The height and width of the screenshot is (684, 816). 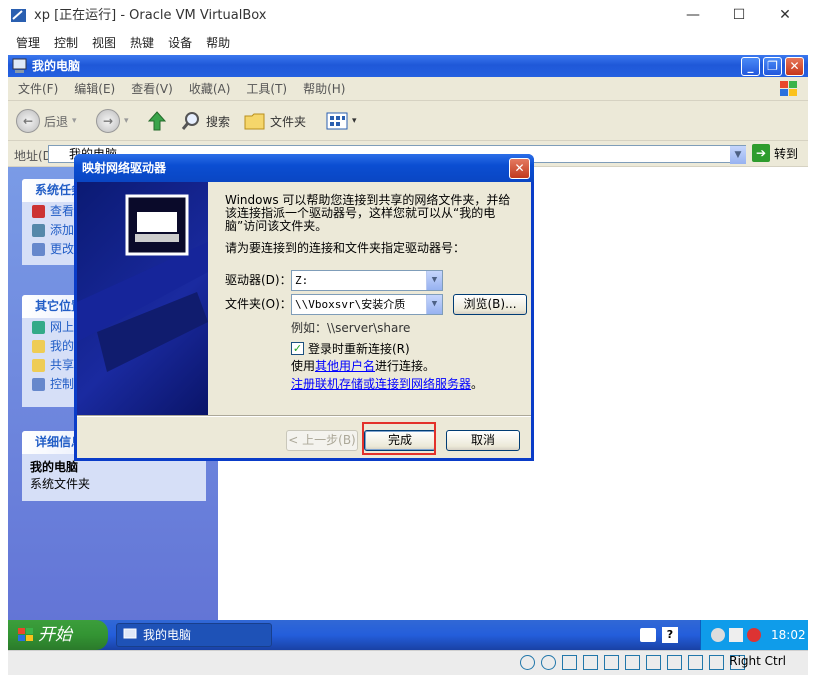 I want to click on register-line: 注册联机存储或连接到网络服务器。, so click(x=387, y=384).